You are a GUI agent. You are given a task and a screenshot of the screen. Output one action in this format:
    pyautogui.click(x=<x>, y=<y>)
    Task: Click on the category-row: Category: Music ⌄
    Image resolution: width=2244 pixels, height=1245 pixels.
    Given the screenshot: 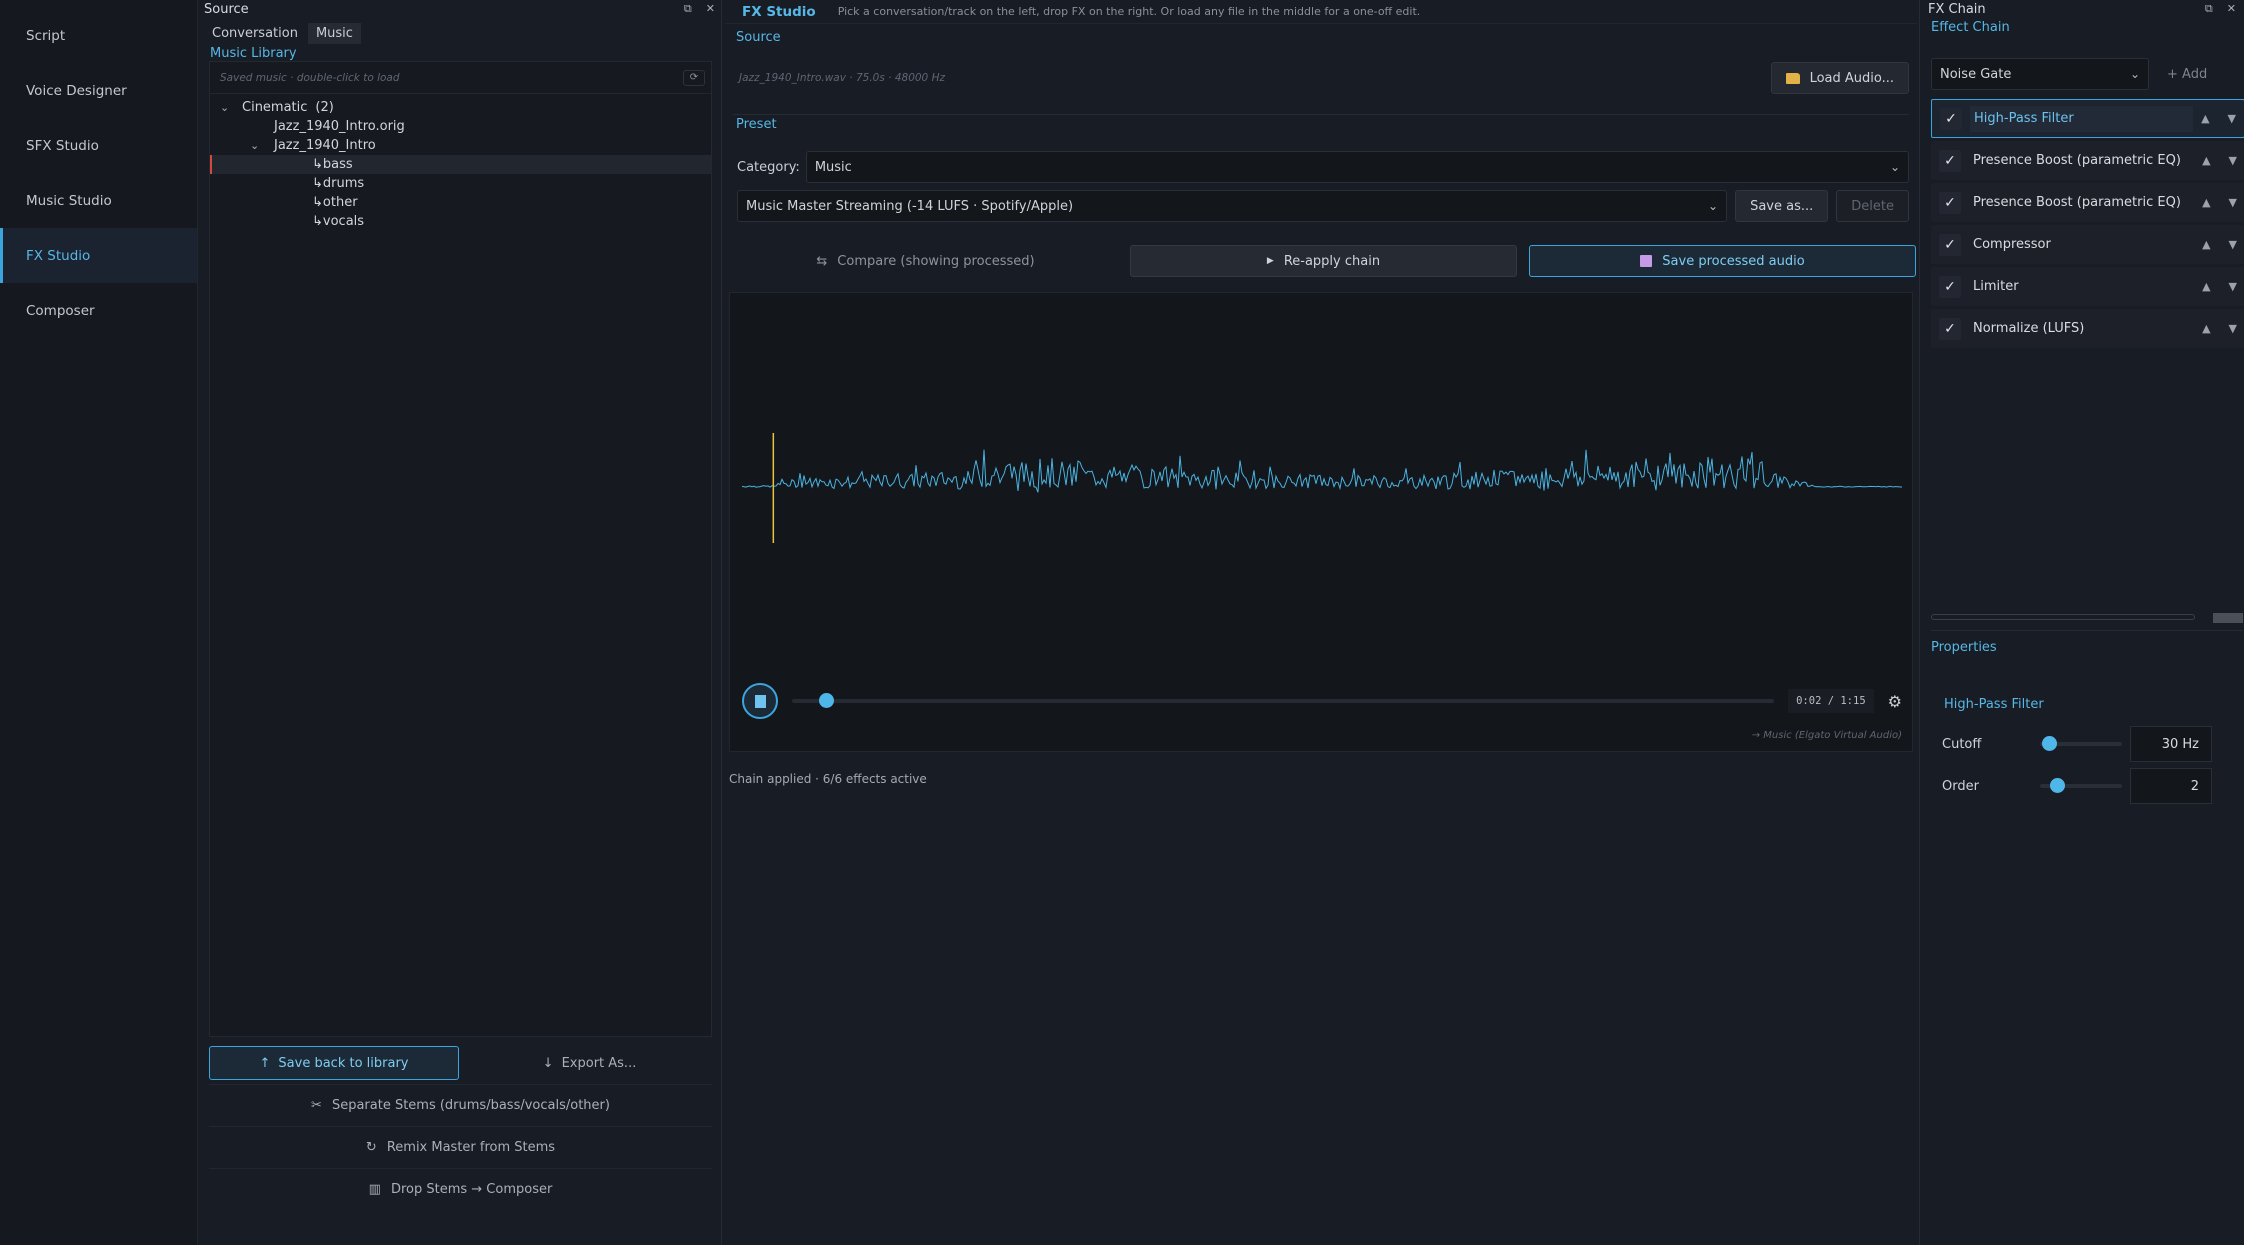 What is the action you would take?
    pyautogui.click(x=1323, y=167)
    